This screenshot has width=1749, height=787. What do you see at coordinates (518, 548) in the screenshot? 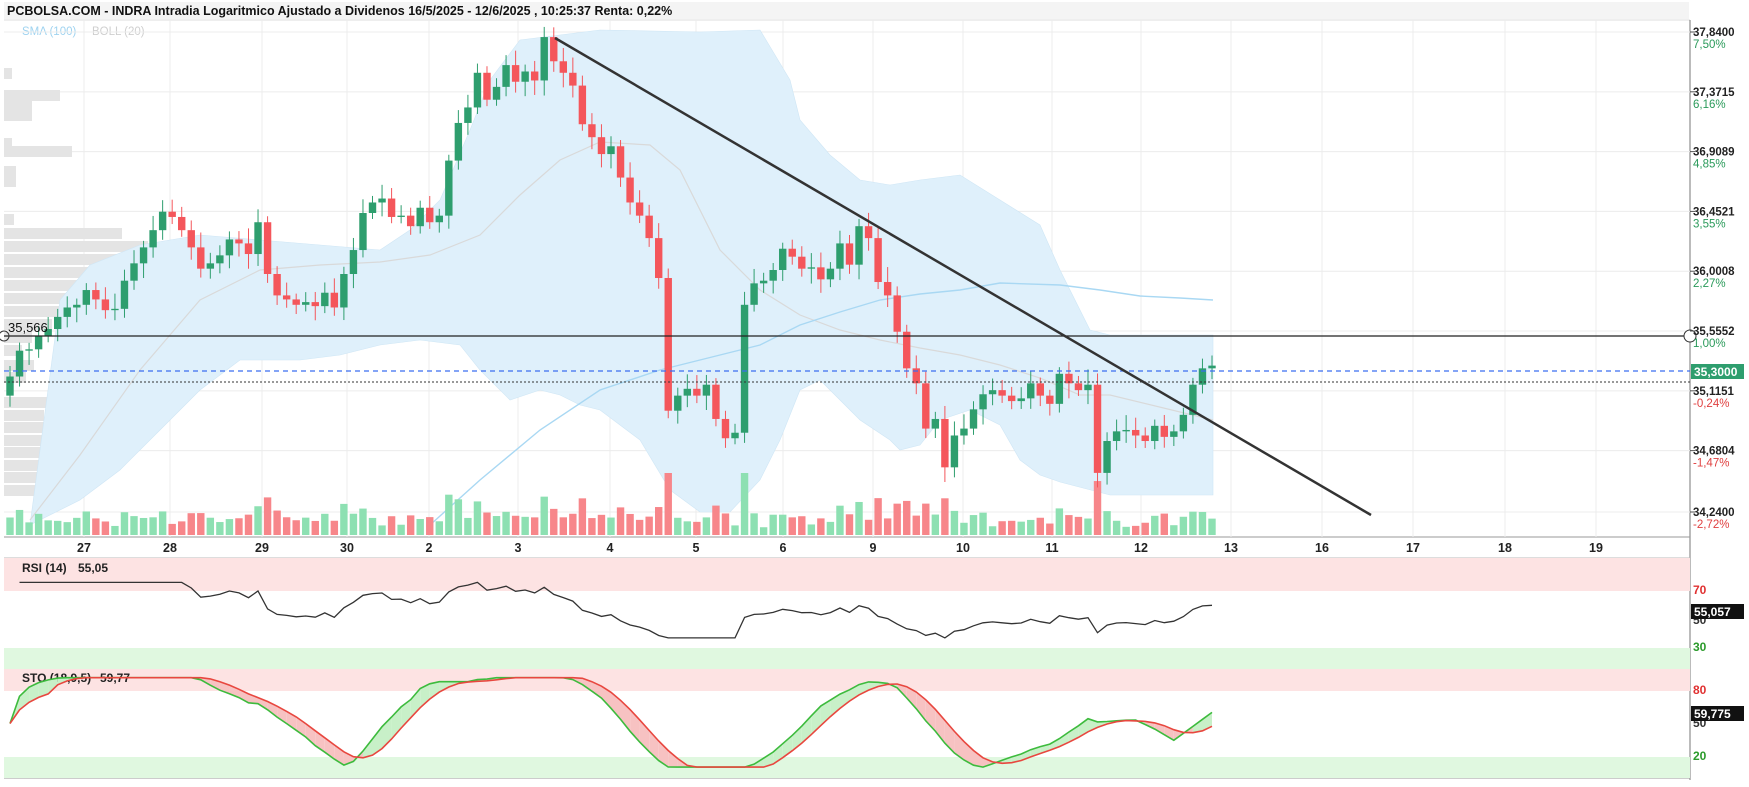
I see `date-tick-label: 3` at bounding box center [518, 548].